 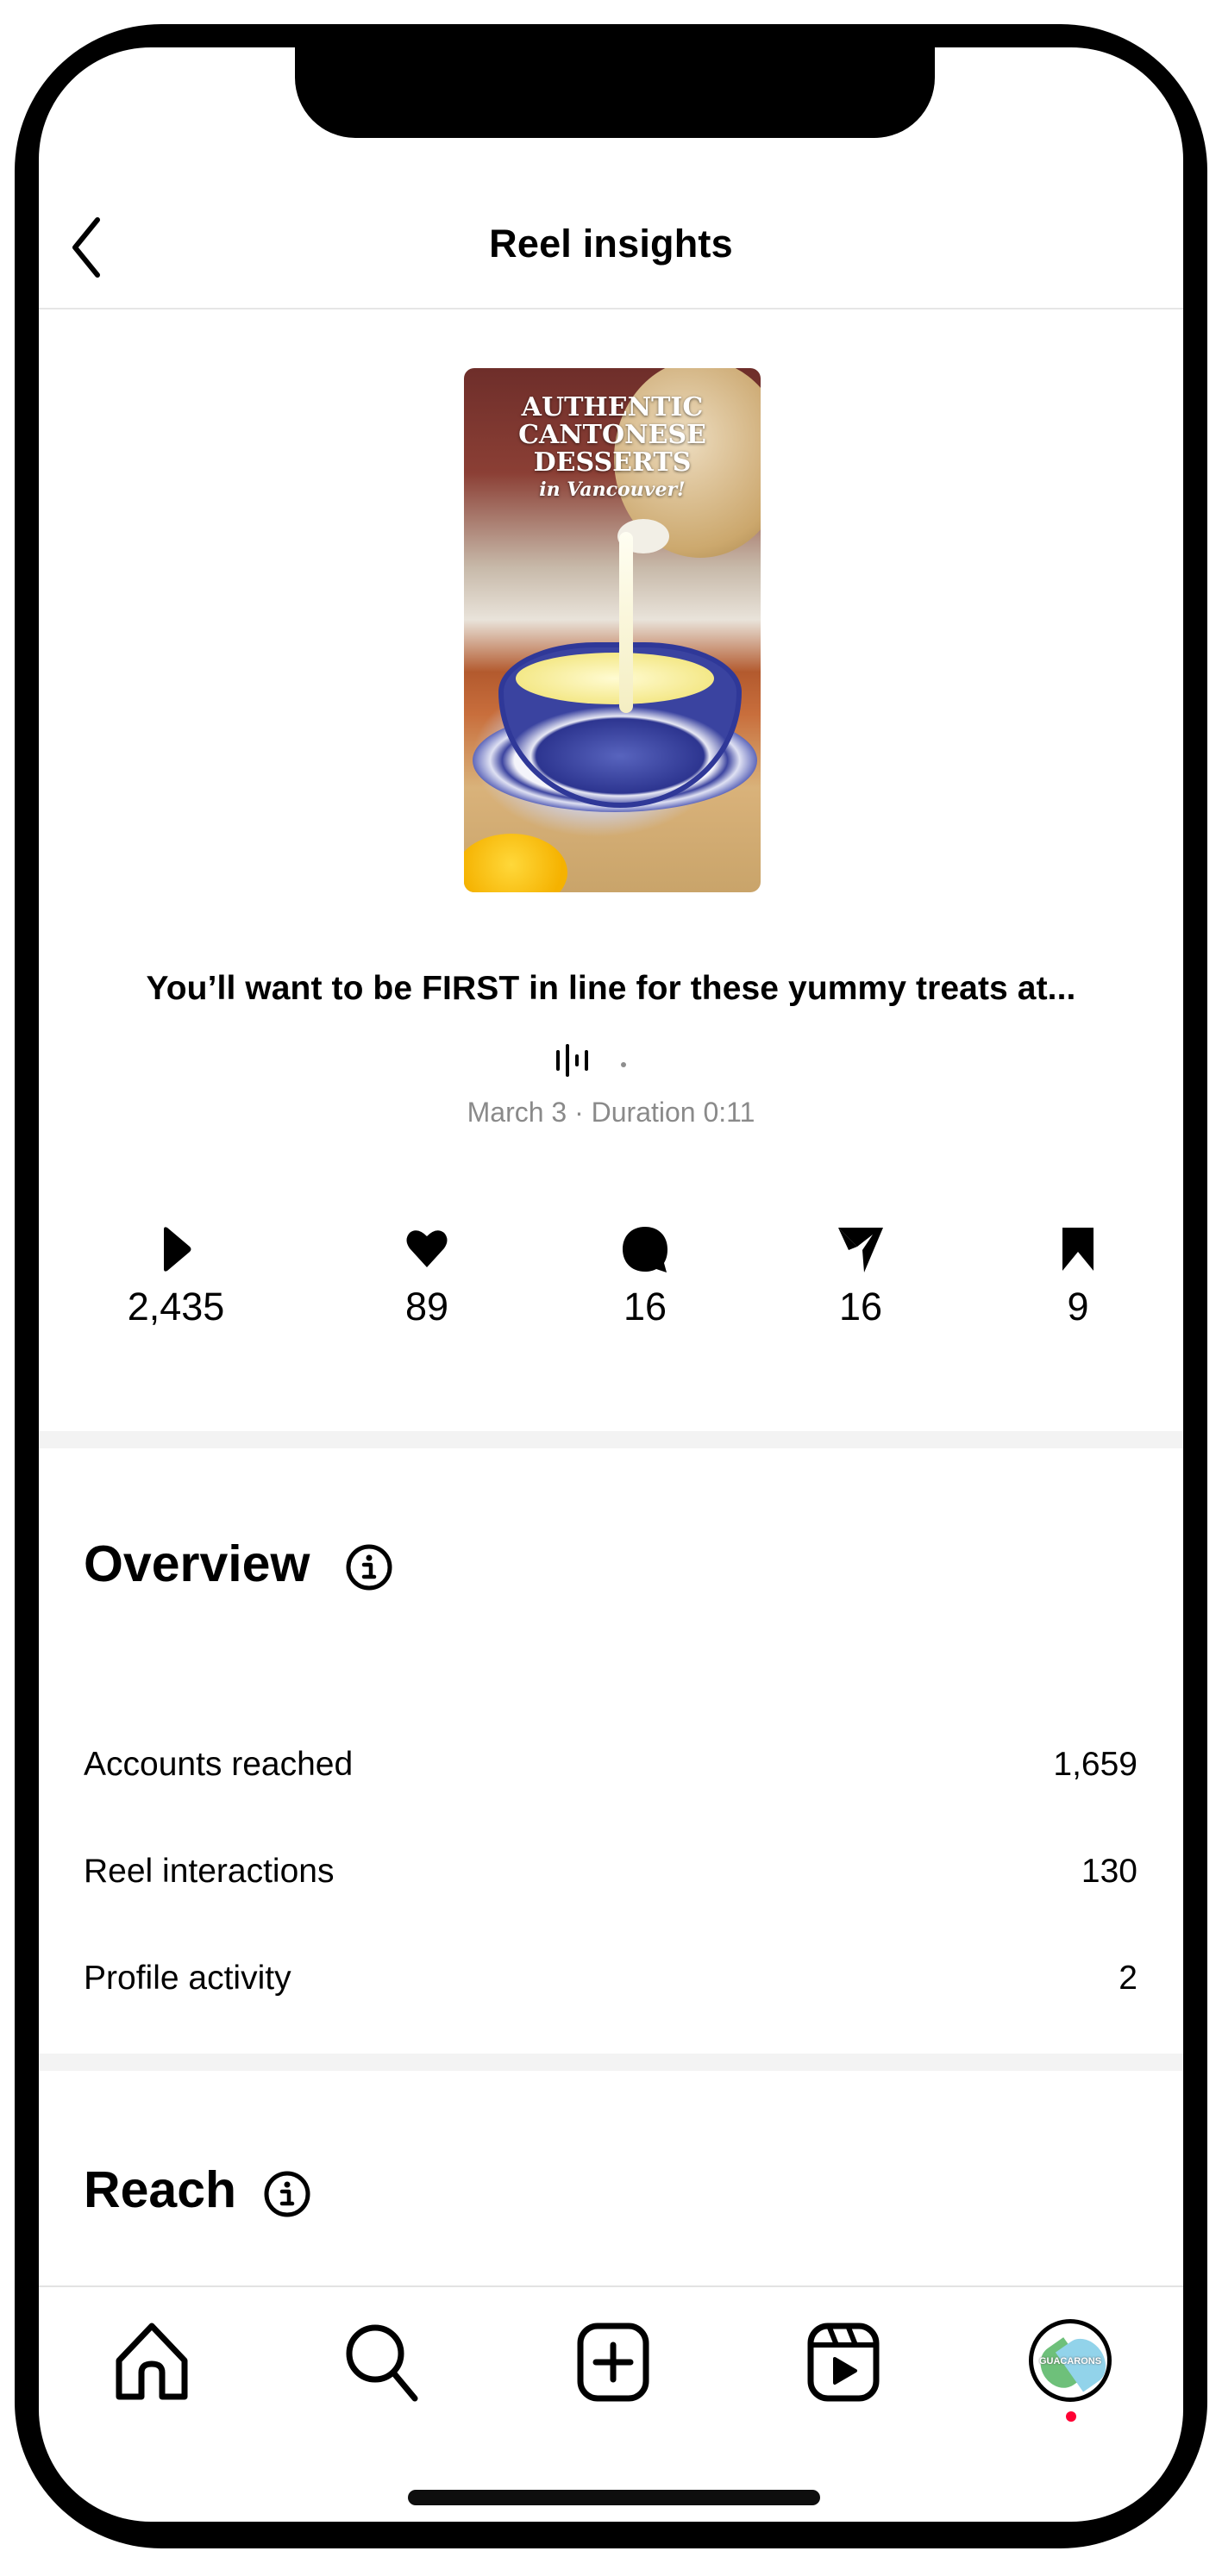 I want to click on row-value: 1,659, so click(x=1095, y=1765).